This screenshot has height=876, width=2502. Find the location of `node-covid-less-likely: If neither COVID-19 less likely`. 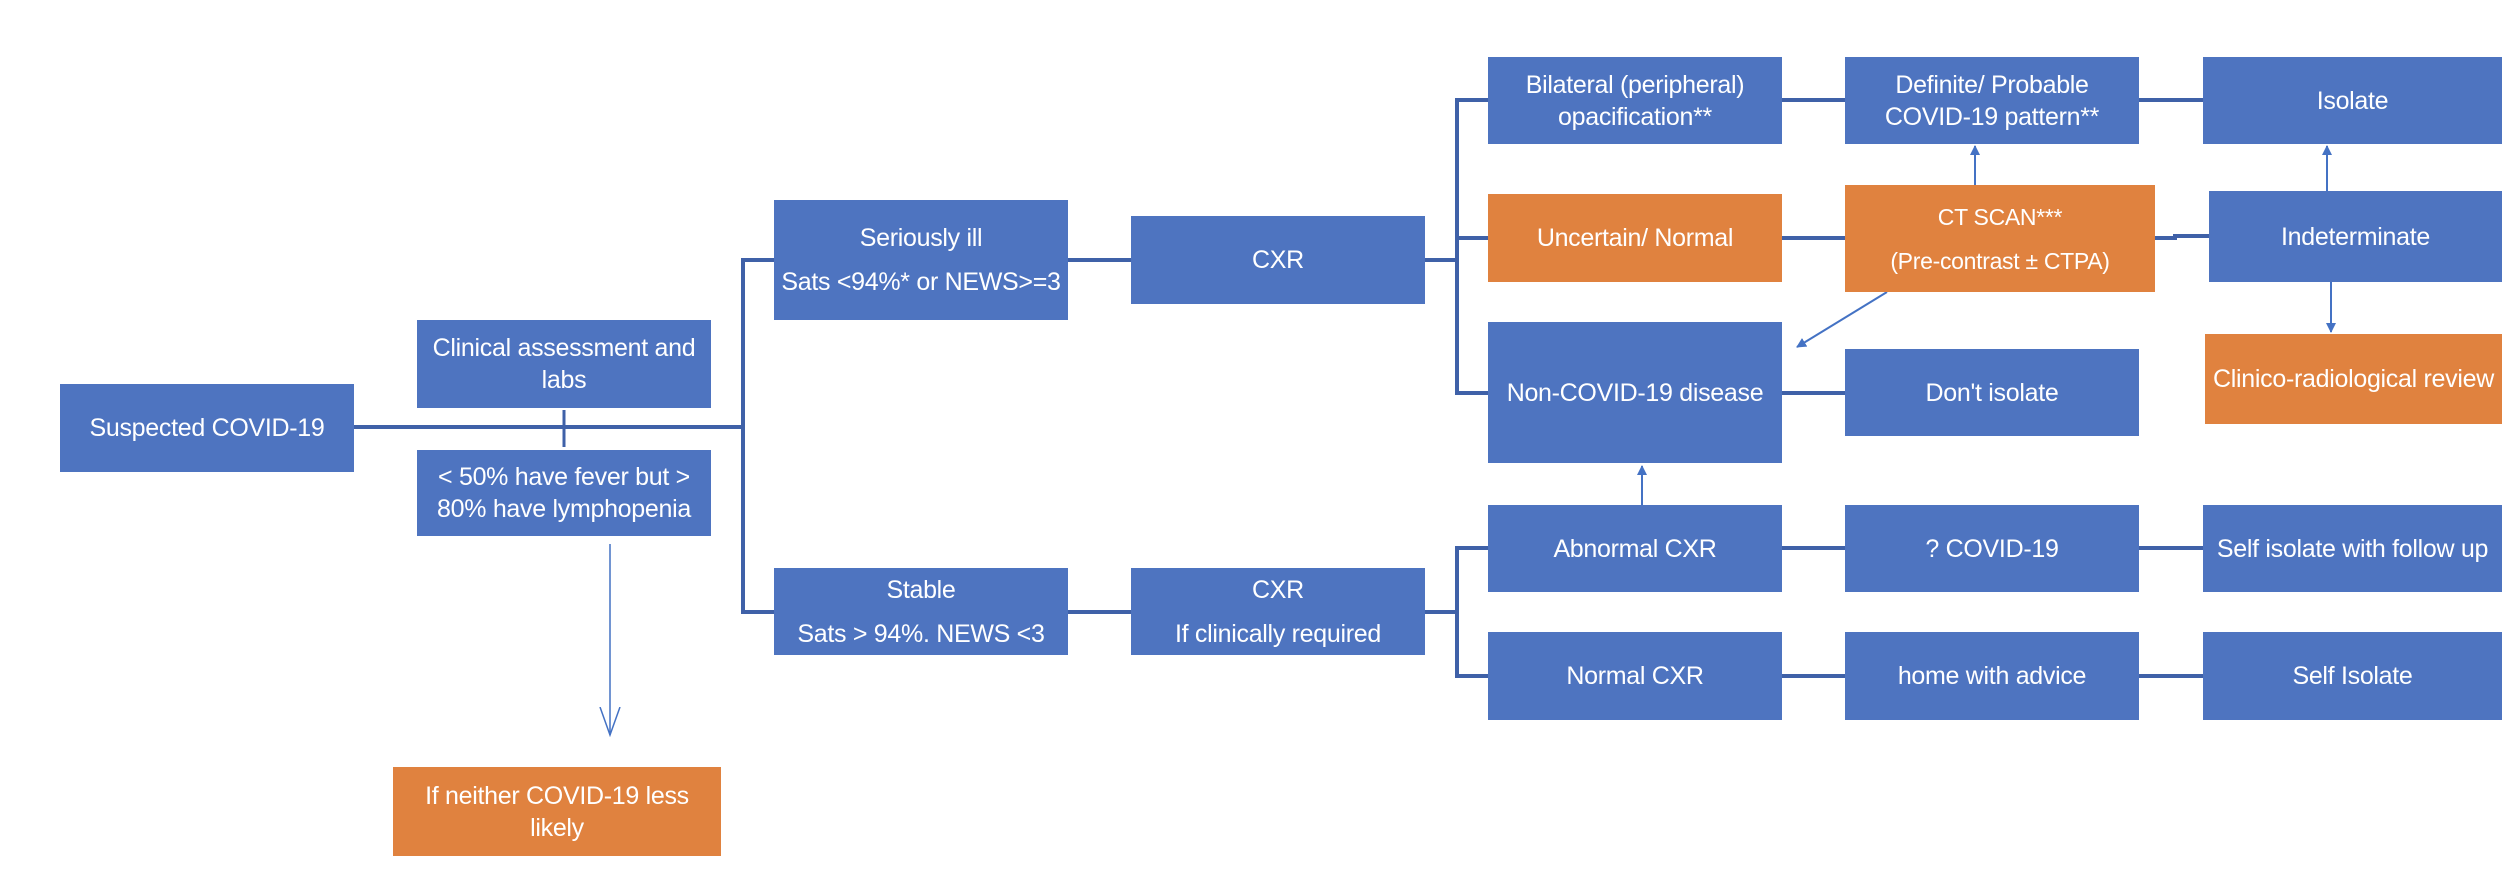

node-covid-less-likely: If neither COVID-19 less likely is located at coordinates (557, 811).